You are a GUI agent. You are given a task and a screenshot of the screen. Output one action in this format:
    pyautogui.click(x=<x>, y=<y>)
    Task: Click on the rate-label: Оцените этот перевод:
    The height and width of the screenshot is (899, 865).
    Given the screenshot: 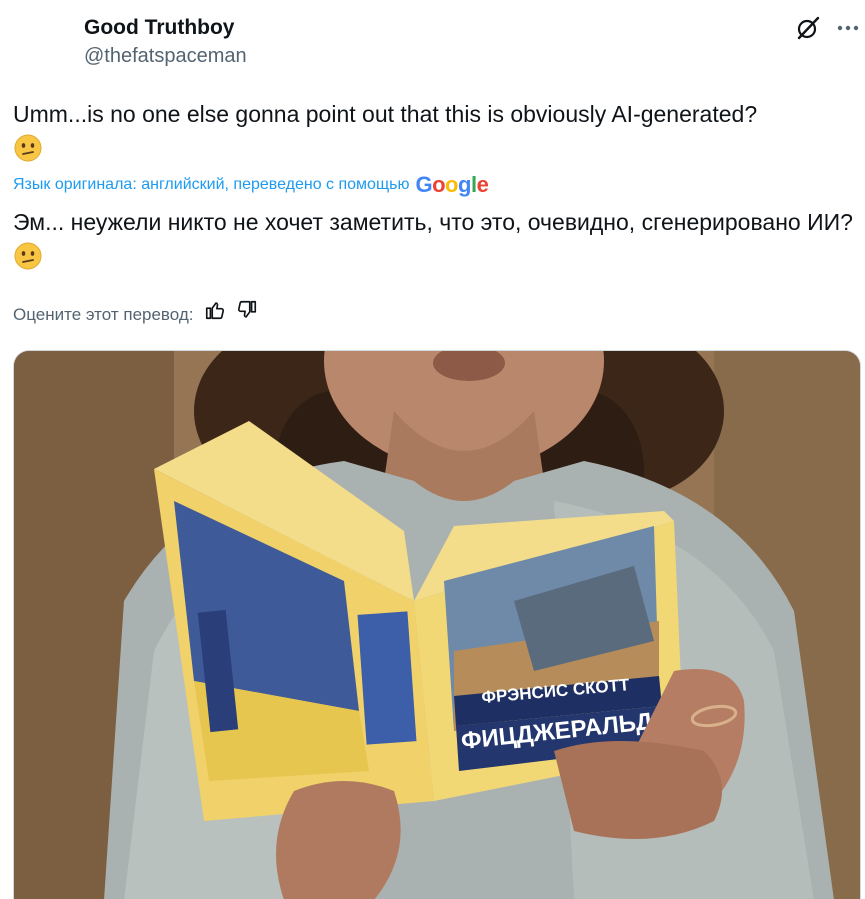 What is the action you would take?
    pyautogui.click(x=103, y=314)
    